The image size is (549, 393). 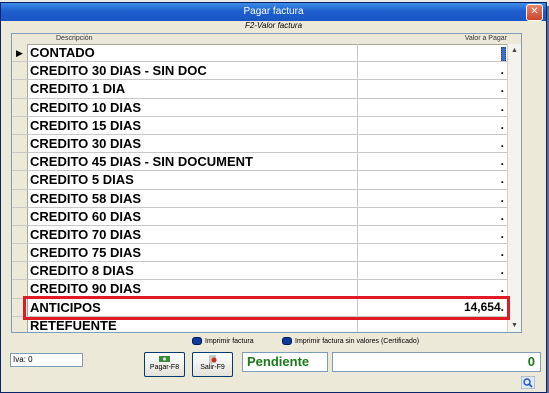 I want to click on table-row: CREDITO 5 DIAS., so click(x=260, y=180).